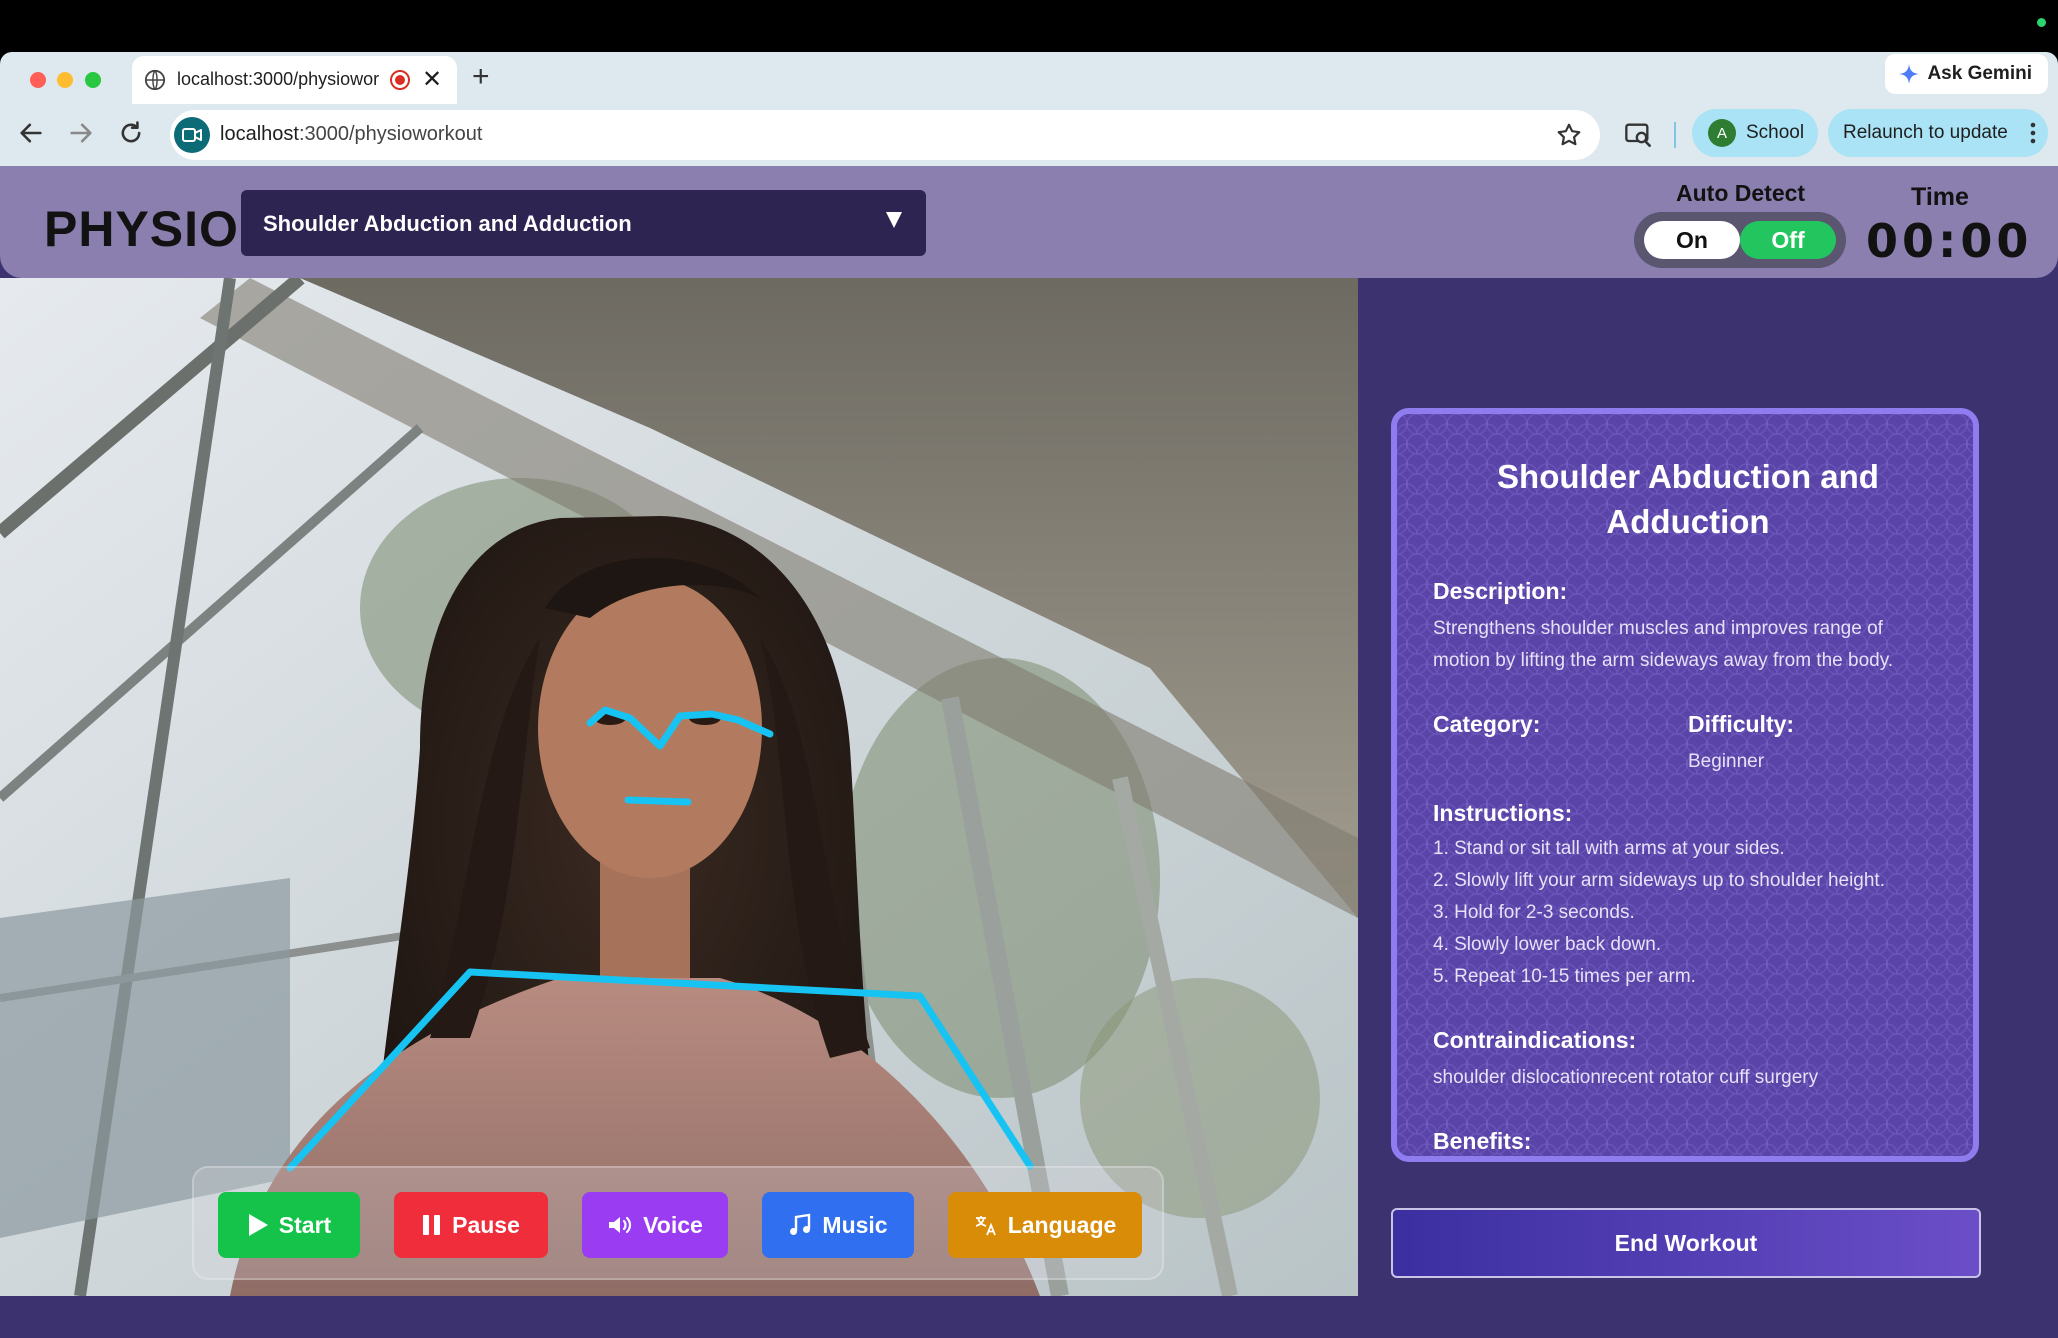 The width and height of the screenshot is (2058, 1338). What do you see at coordinates (1569, 135) in the screenshot?
I see `bookmark-star-icon` at bounding box center [1569, 135].